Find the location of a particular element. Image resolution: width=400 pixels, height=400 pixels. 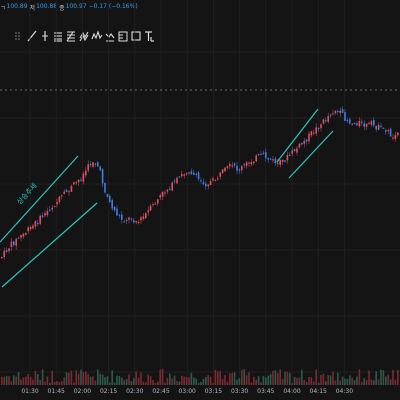

time-tick-label: 02:00 is located at coordinates (82, 391).